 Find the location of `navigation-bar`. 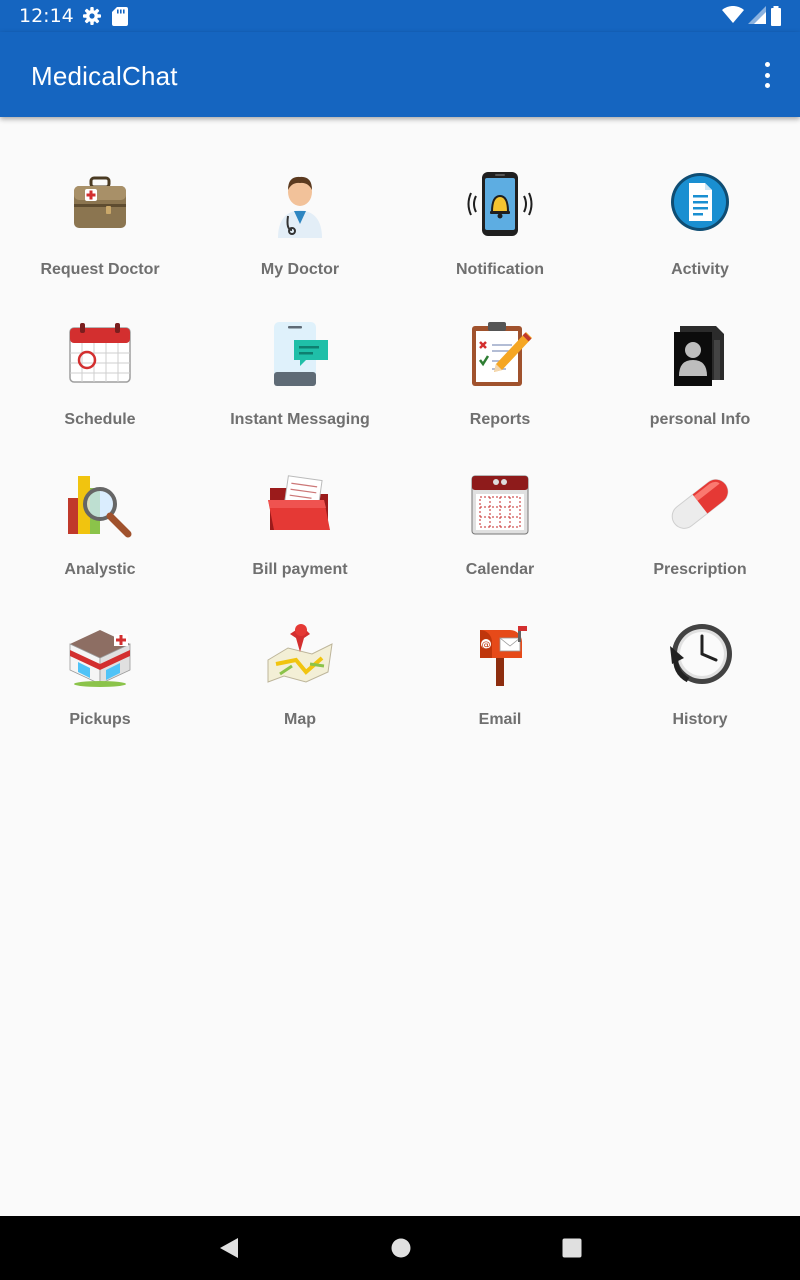

navigation-bar is located at coordinates (400, 1248).